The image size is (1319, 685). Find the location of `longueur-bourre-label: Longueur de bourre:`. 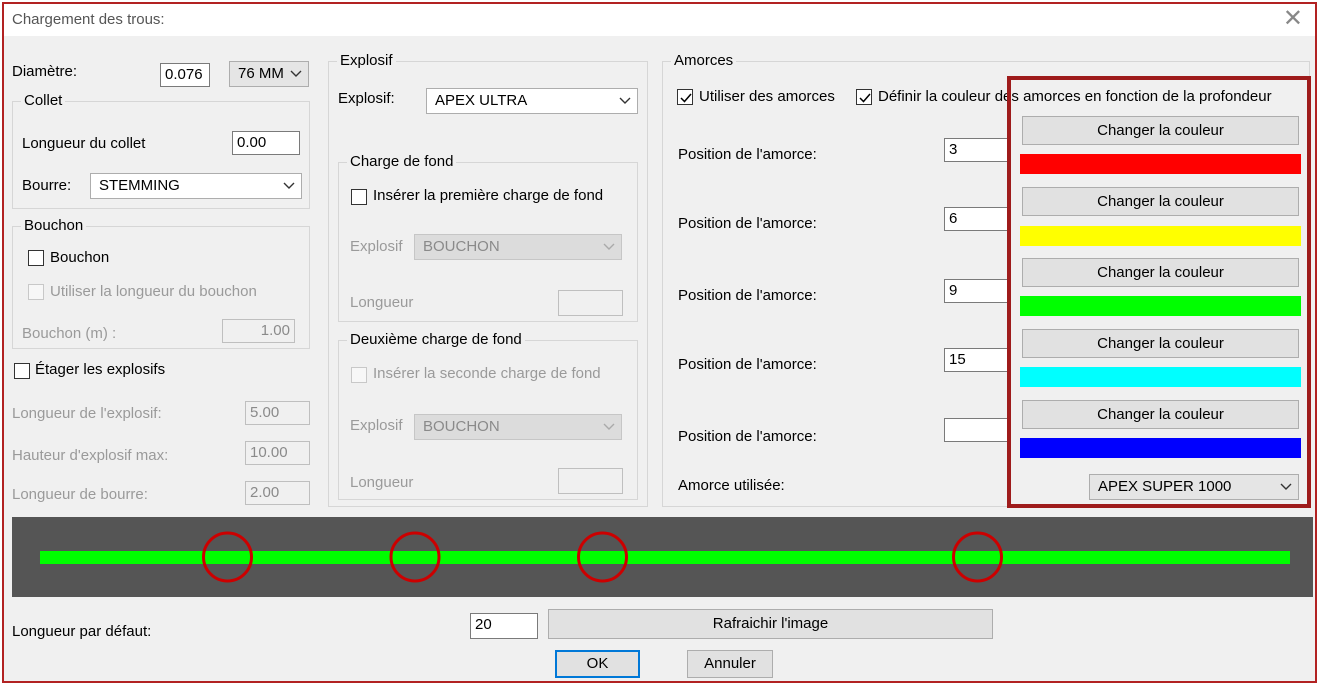

longueur-bourre-label: Longueur de bourre: is located at coordinates (80, 494).